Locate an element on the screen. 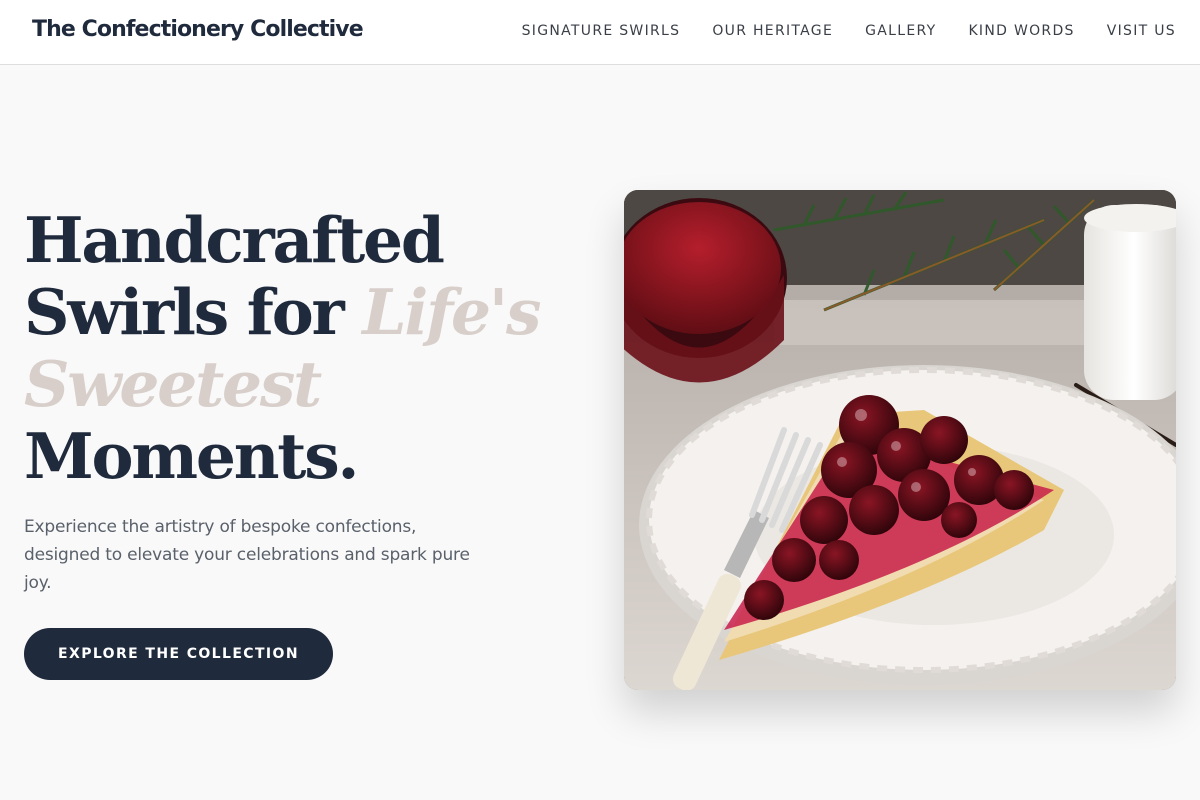  hero-title-line-2: Swirls for Life's is located at coordinates (304, 312).